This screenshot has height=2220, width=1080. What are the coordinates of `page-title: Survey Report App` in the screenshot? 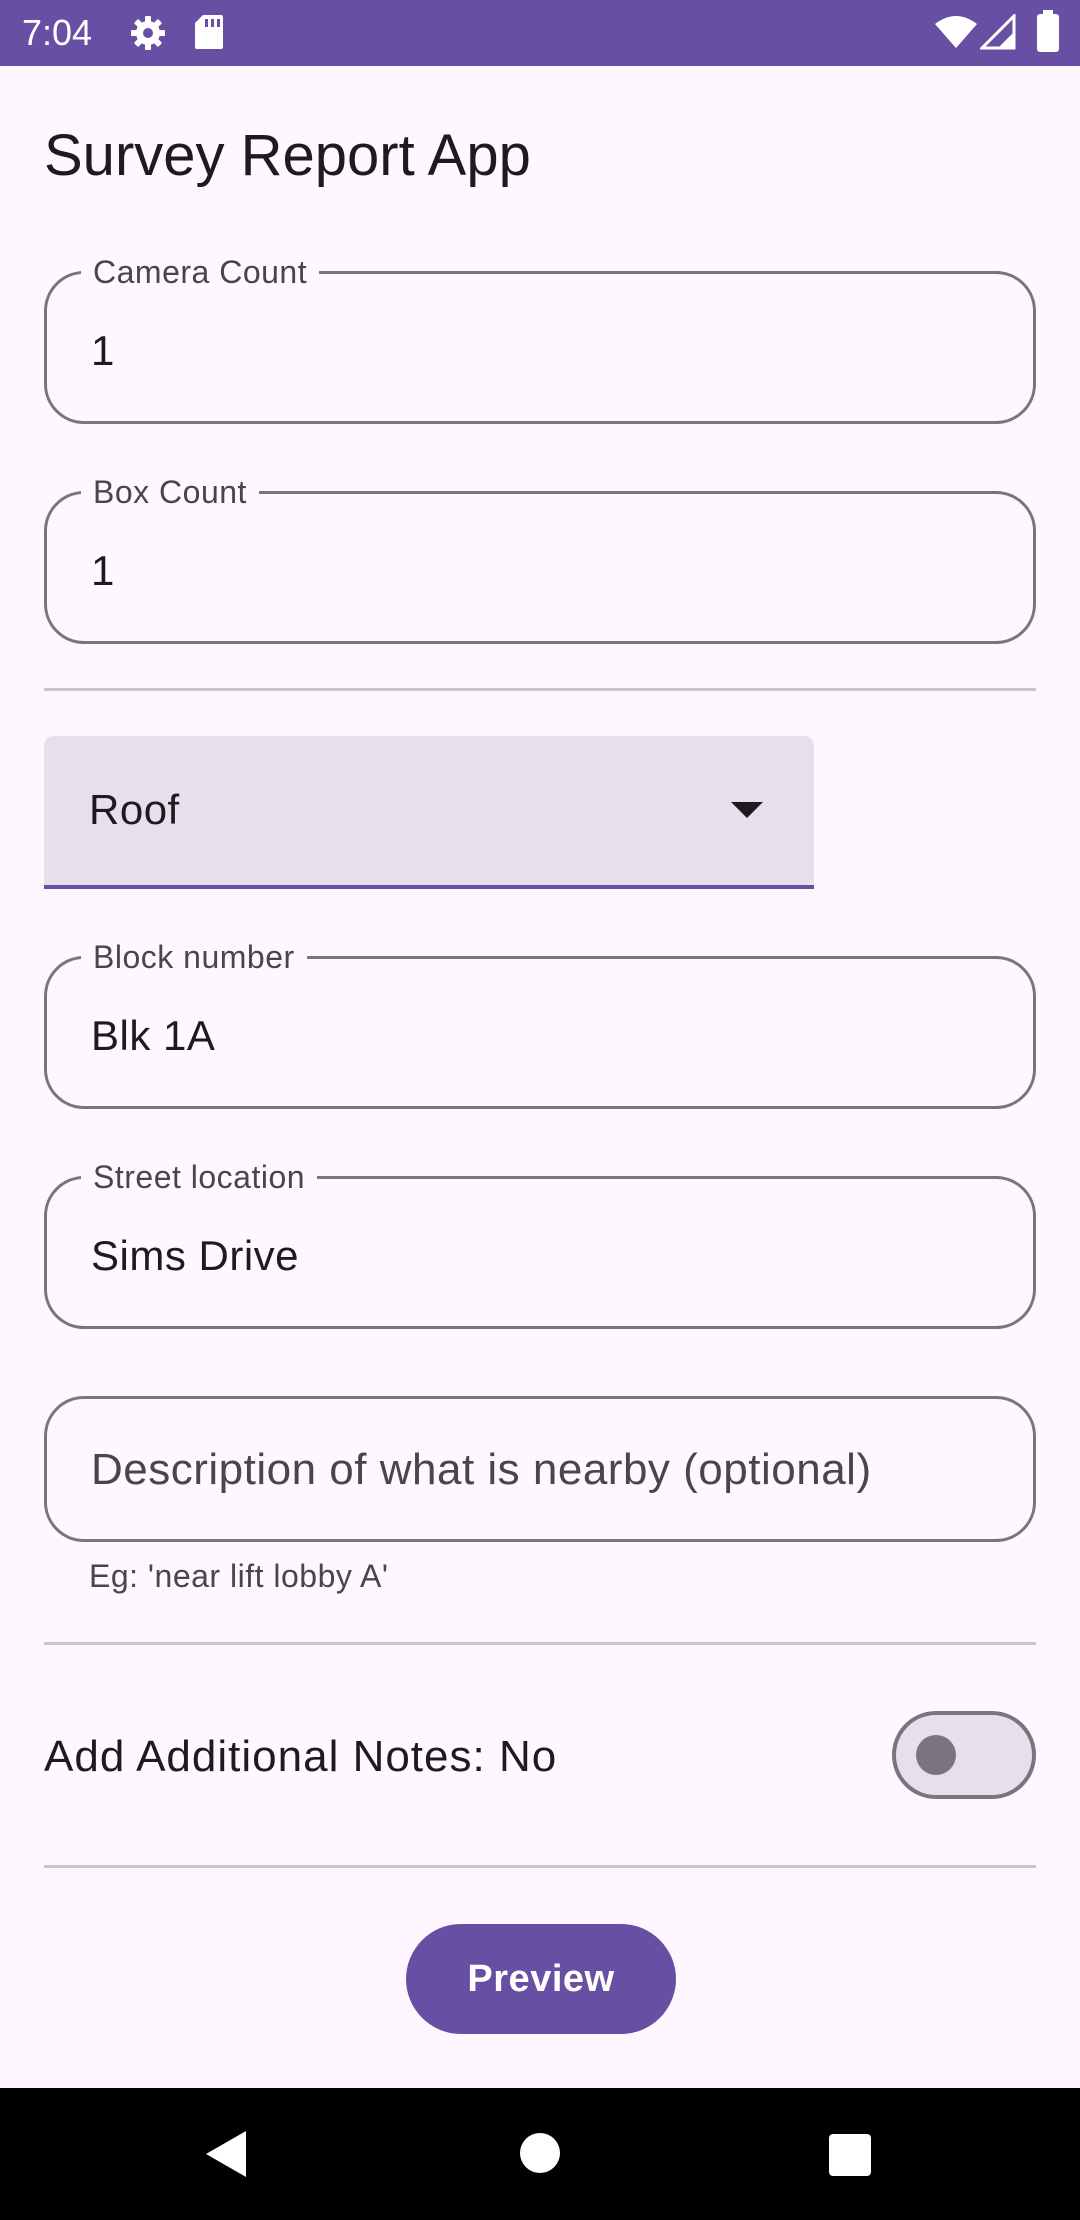 It's located at (287, 155).